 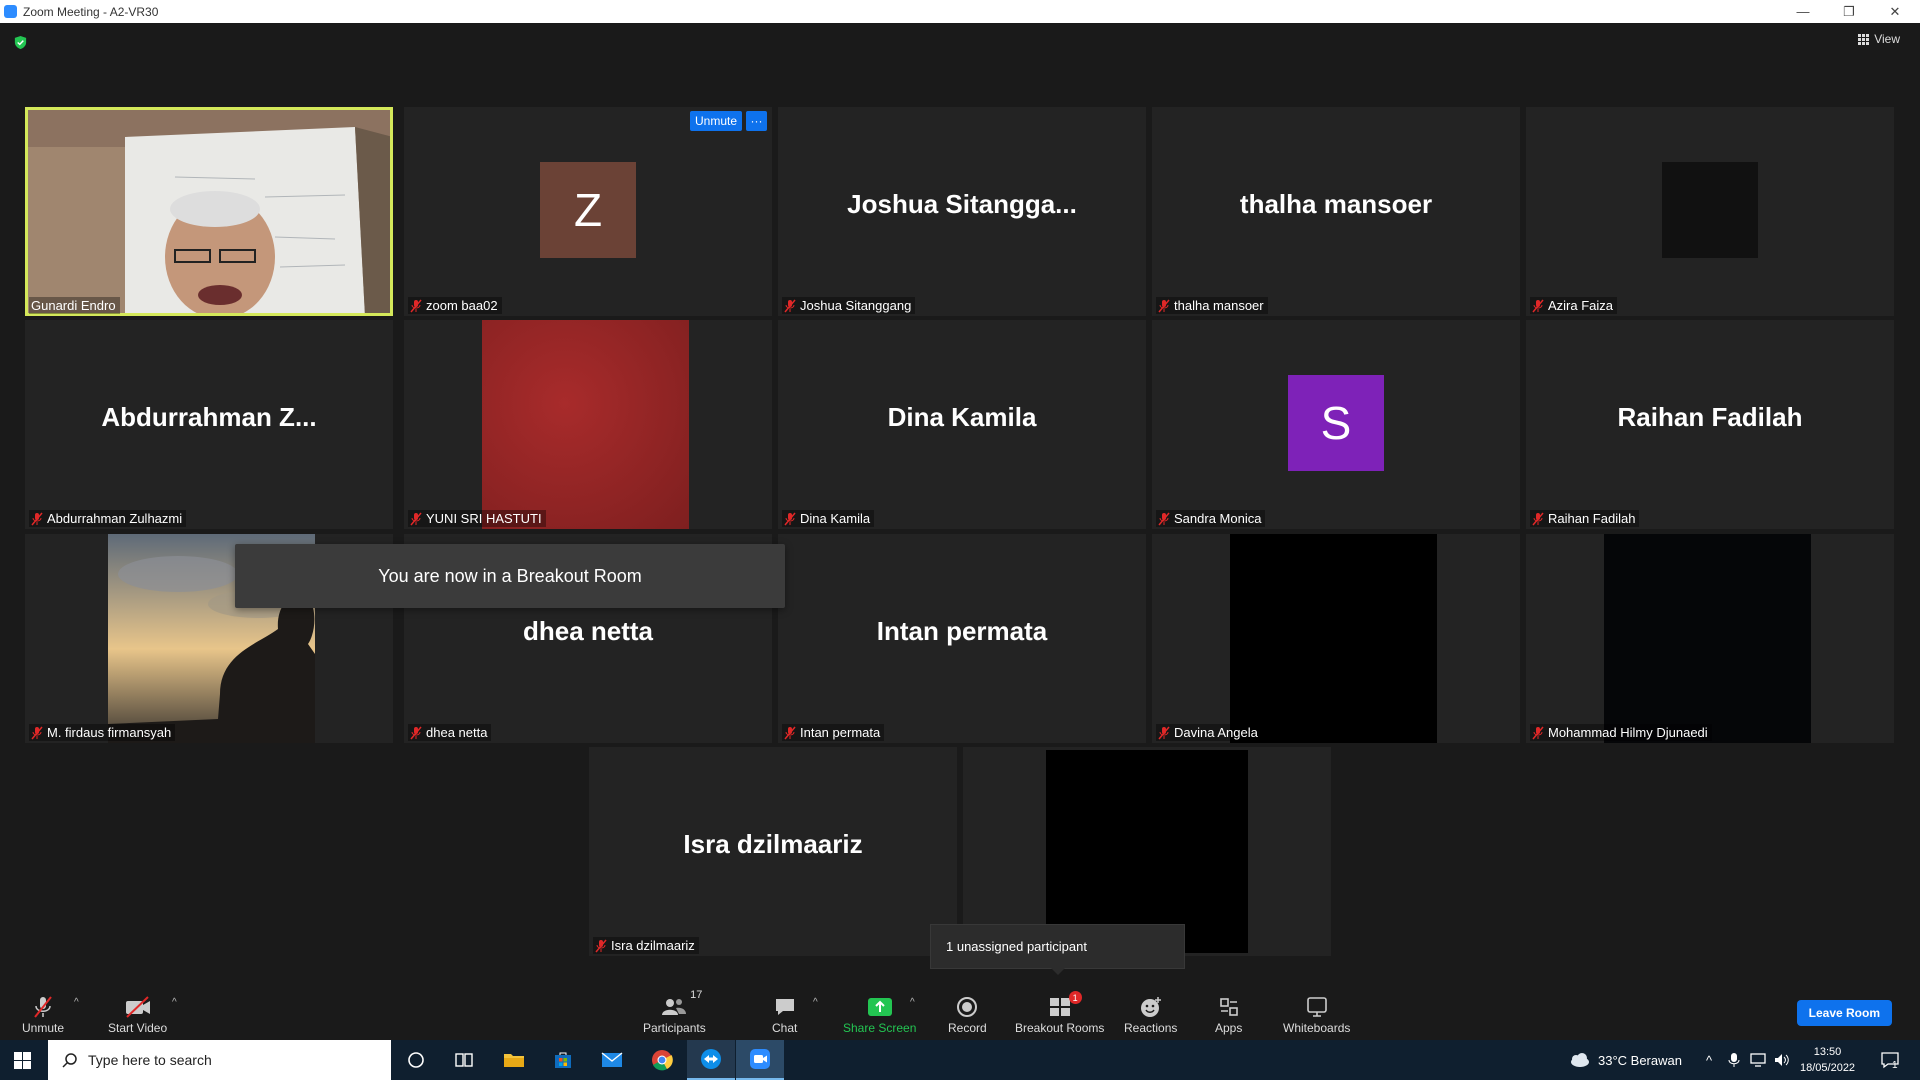 I want to click on video-tile-yuni-sri-hastuti: YUNI SRI HASTUTI, so click(x=588, y=424).